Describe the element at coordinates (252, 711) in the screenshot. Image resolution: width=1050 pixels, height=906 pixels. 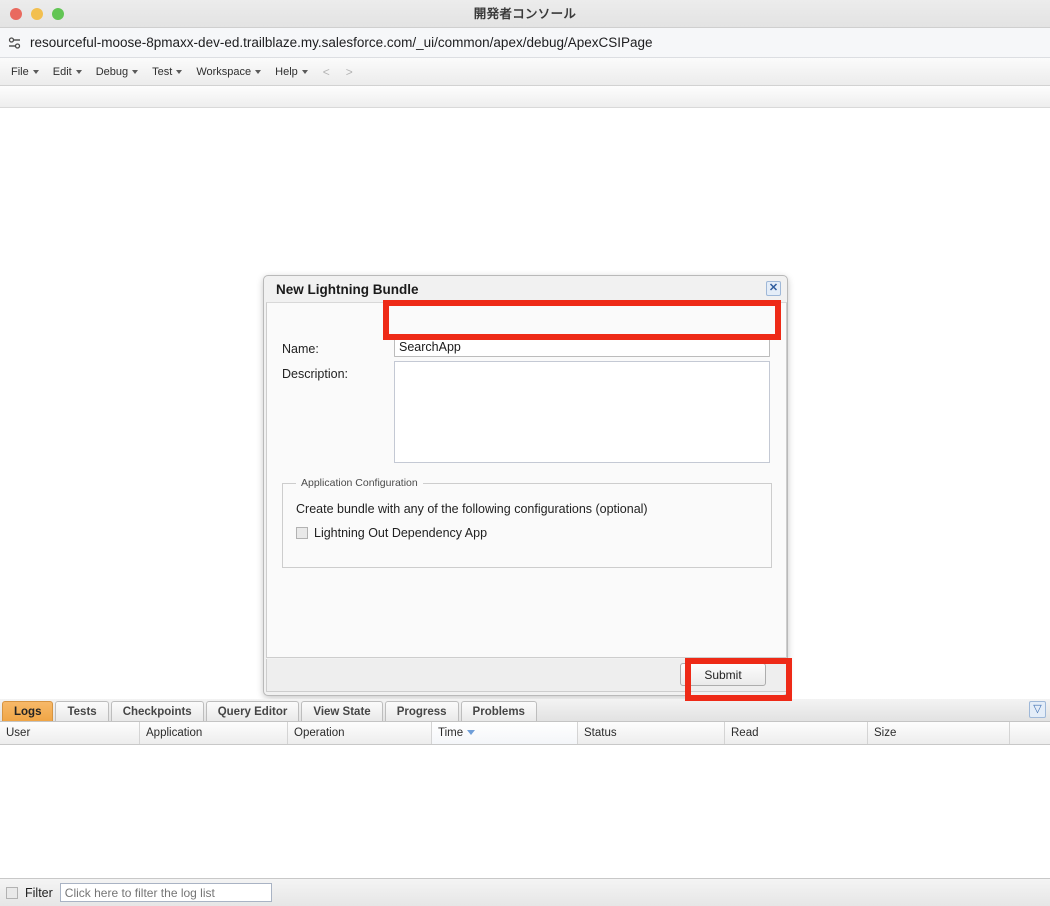
I see `tab-query-editor: Query Editor` at that location.